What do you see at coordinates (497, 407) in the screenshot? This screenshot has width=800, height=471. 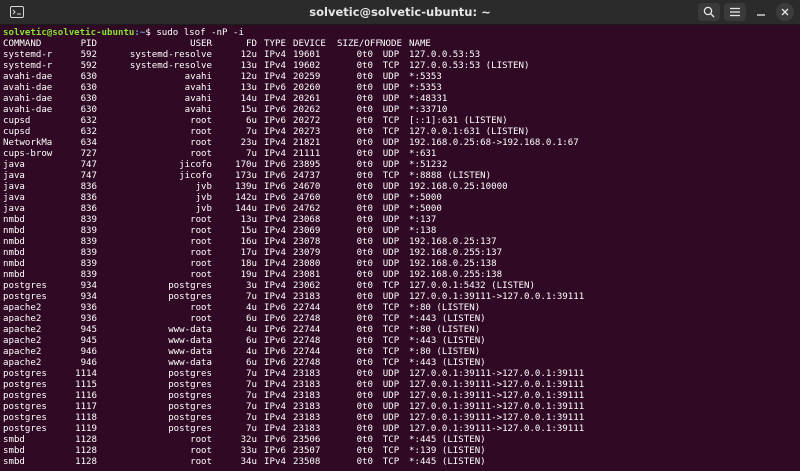 I see `cell-name: 127.0.0.1:39111->127.0.0.1:39111` at bounding box center [497, 407].